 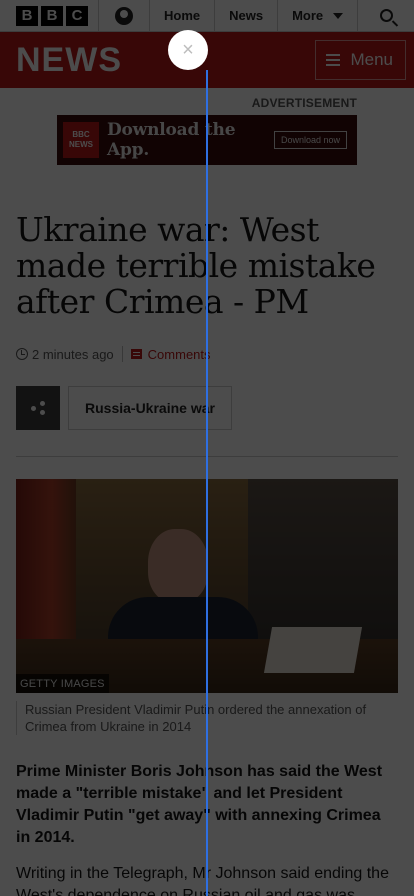 I want to click on bbc-logo-letter: C, so click(x=77, y=15).